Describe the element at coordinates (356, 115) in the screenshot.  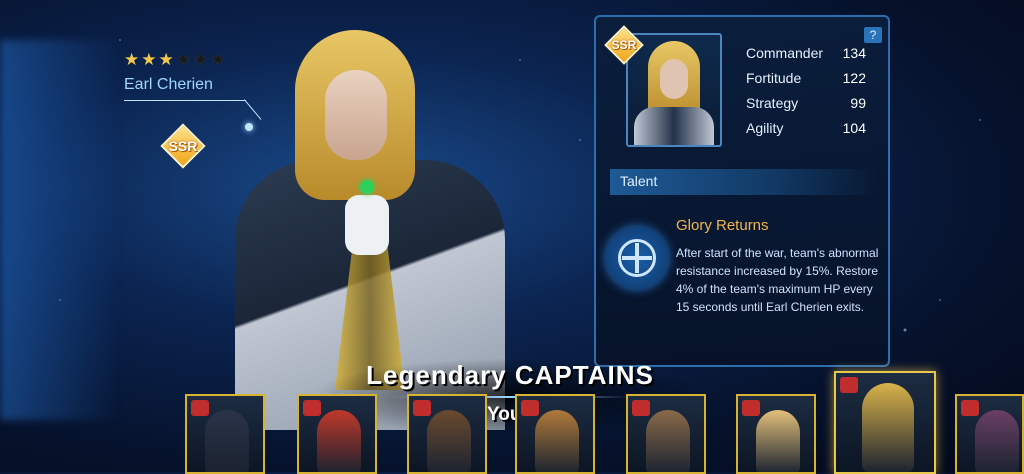
I see `captain-face` at that location.